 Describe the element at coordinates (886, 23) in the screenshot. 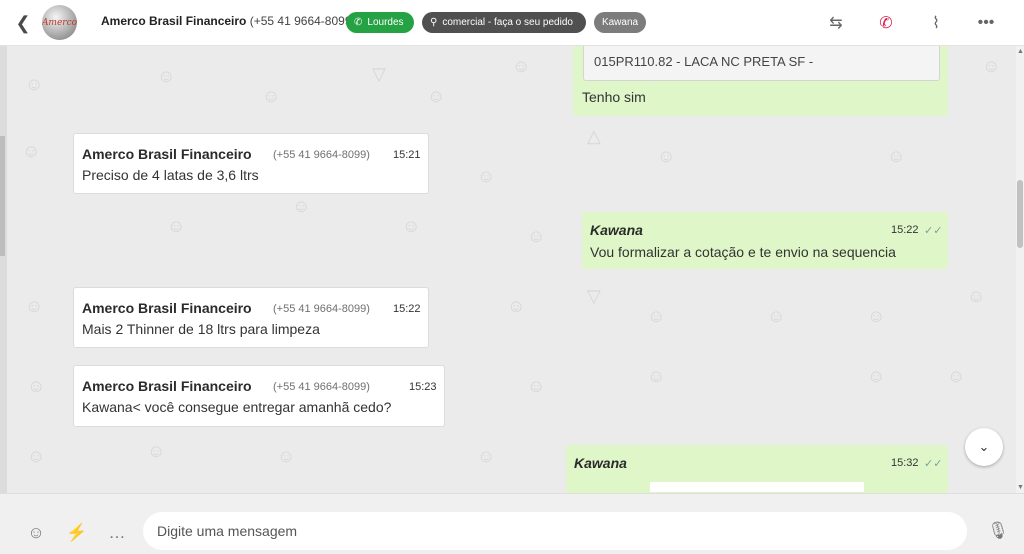

I see `end-call-icon: ✆` at that location.